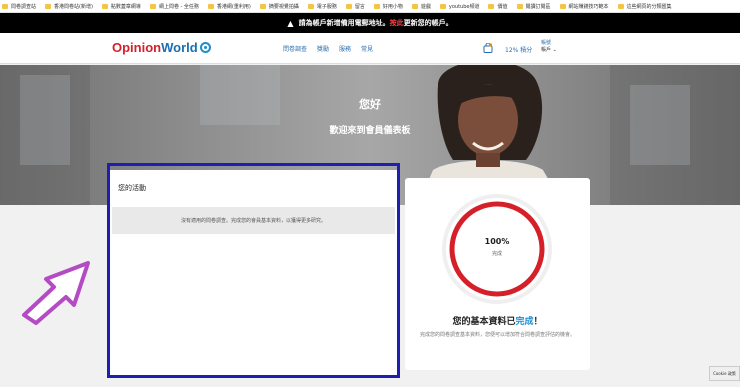 The height and width of the screenshot is (387, 740). I want to click on bookmark-item: 問卷調查站, so click(19, 6).